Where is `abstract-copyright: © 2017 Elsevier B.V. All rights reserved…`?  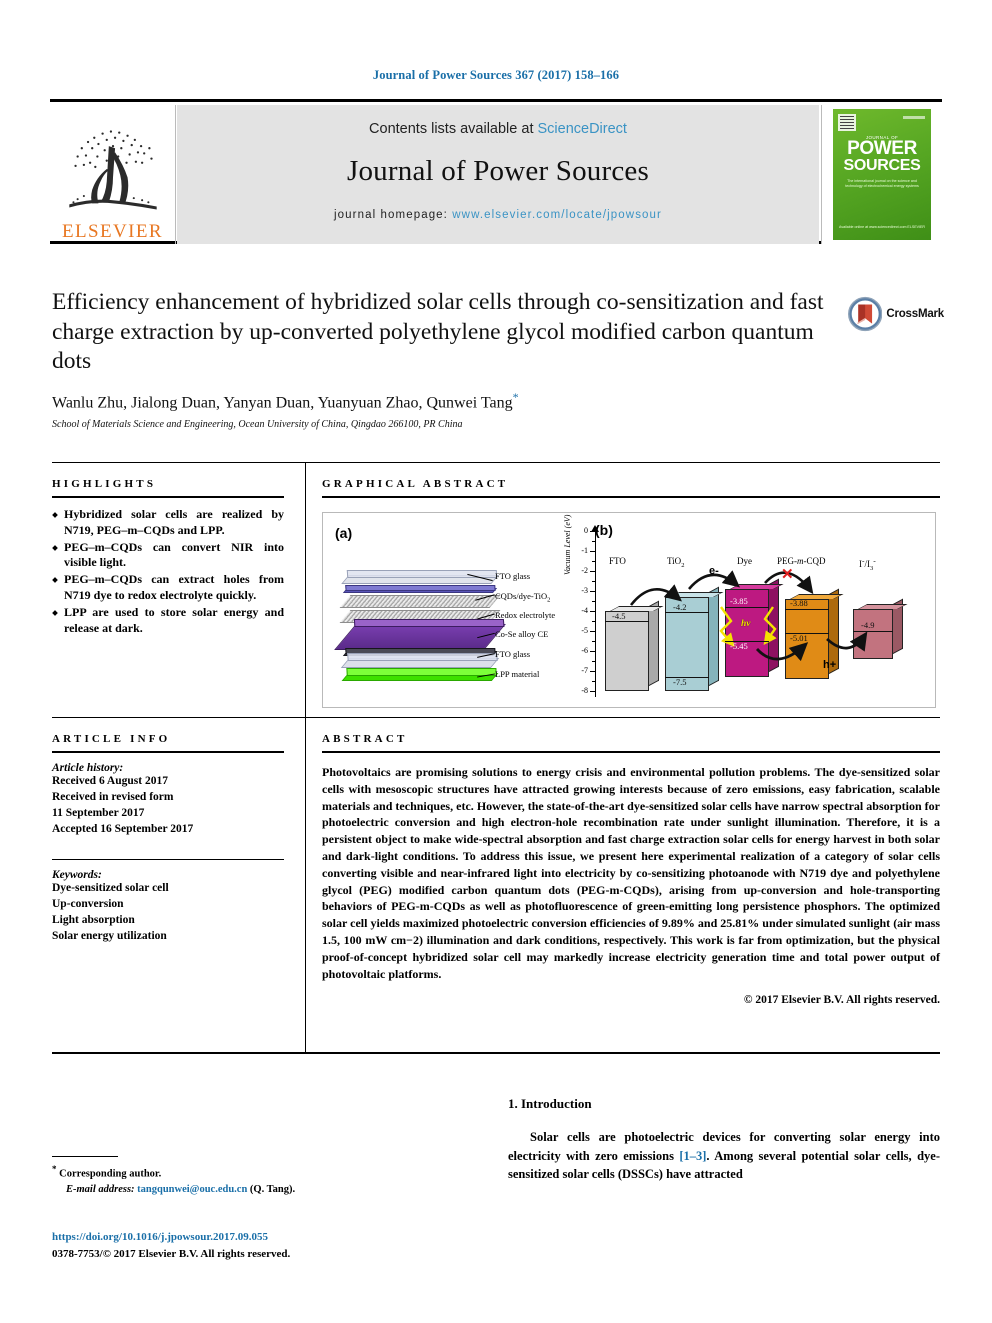 abstract-copyright: © 2017 Elsevier B.V. All rights reserved… is located at coordinates (841, 1000).